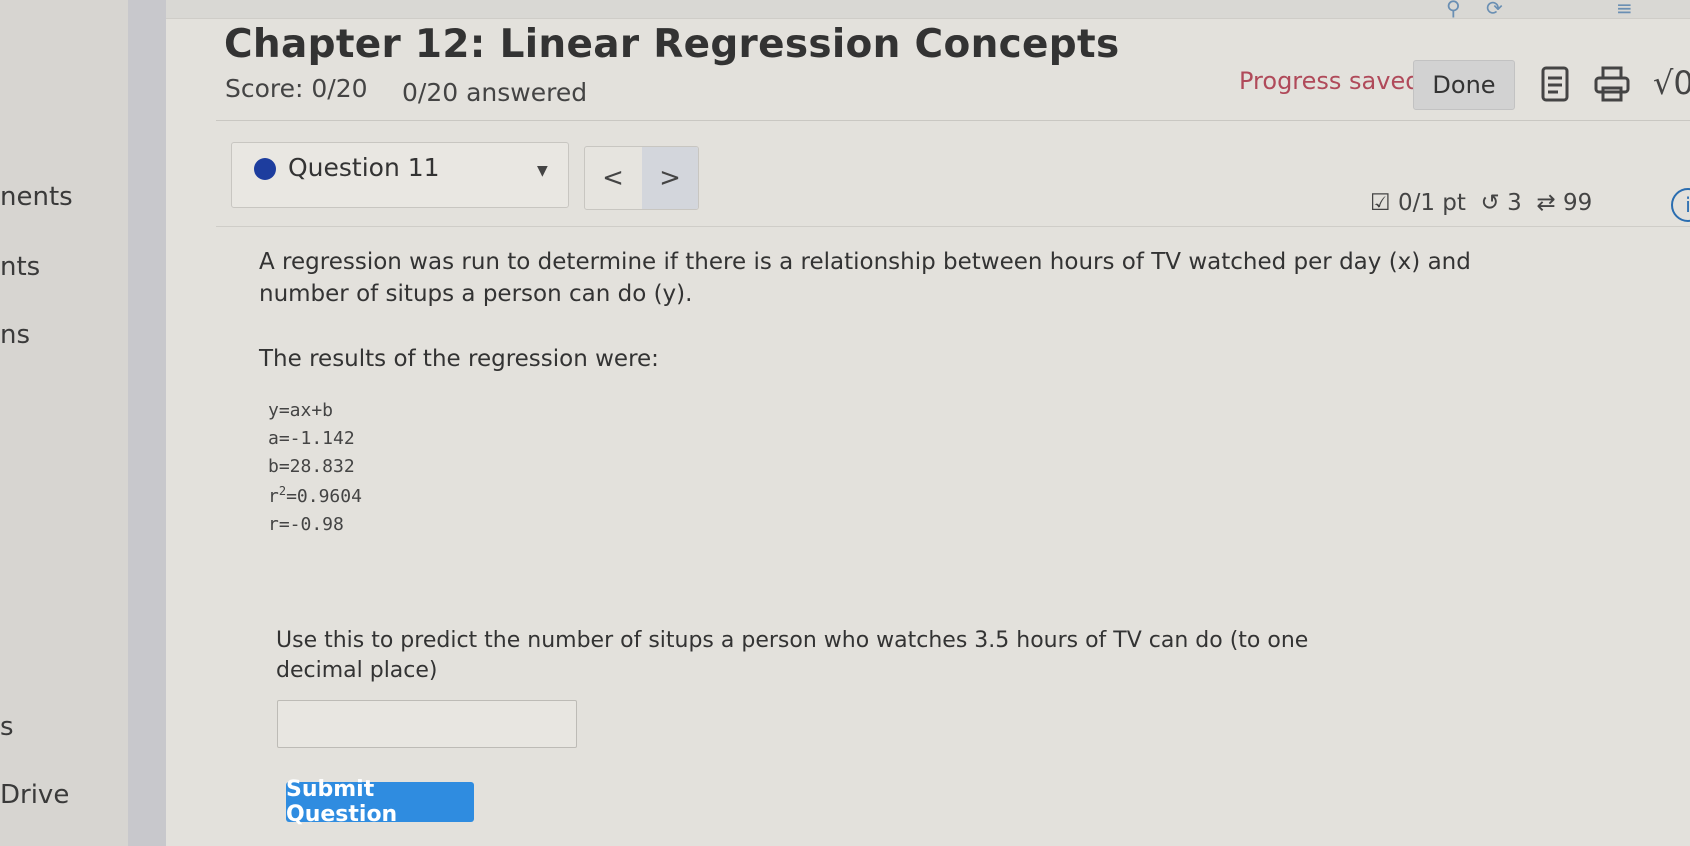 The height and width of the screenshot is (846, 1690). Describe the element at coordinates (427, 724) in the screenshot. I see `answer-input` at that location.